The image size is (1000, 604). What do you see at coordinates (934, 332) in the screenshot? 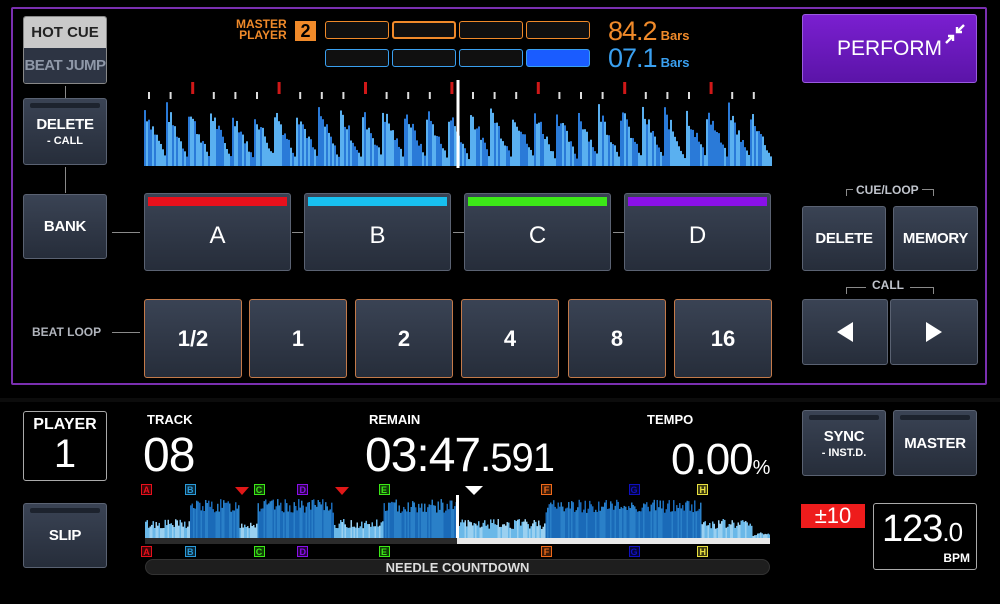
I see `call-next-button` at bounding box center [934, 332].